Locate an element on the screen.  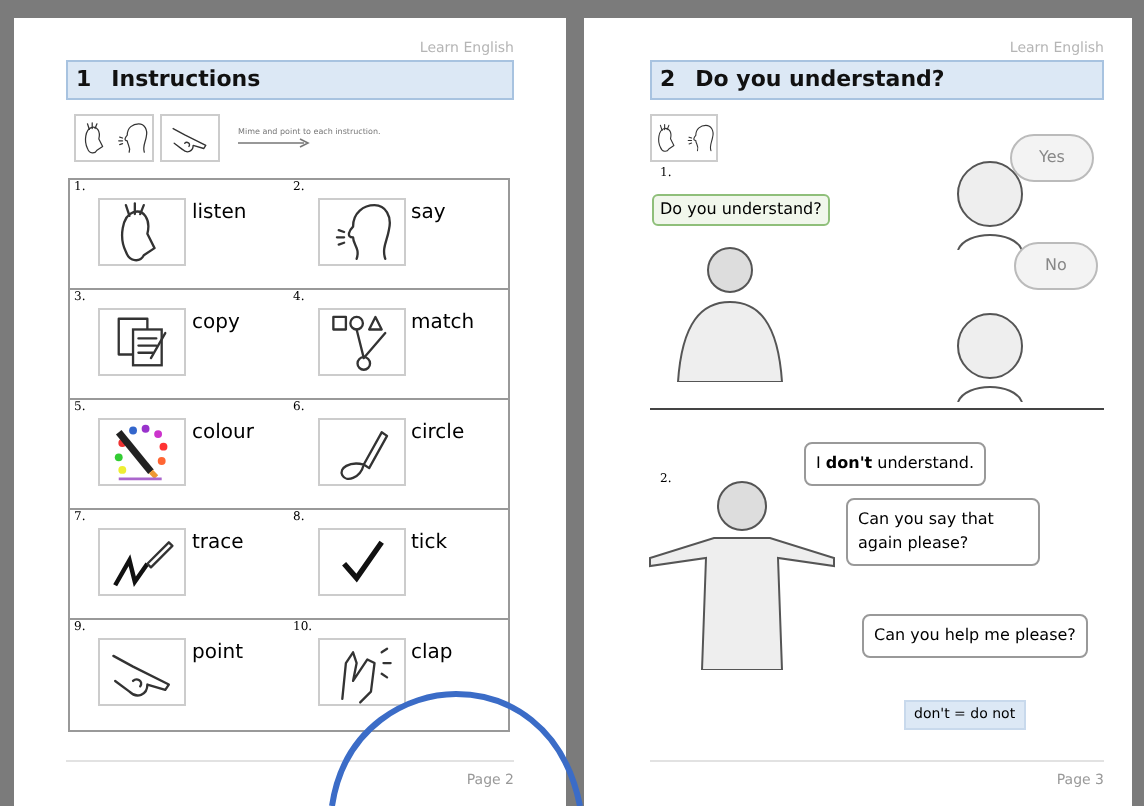
speech-bubble: Can you say that again please? is located at coordinates (943, 532).